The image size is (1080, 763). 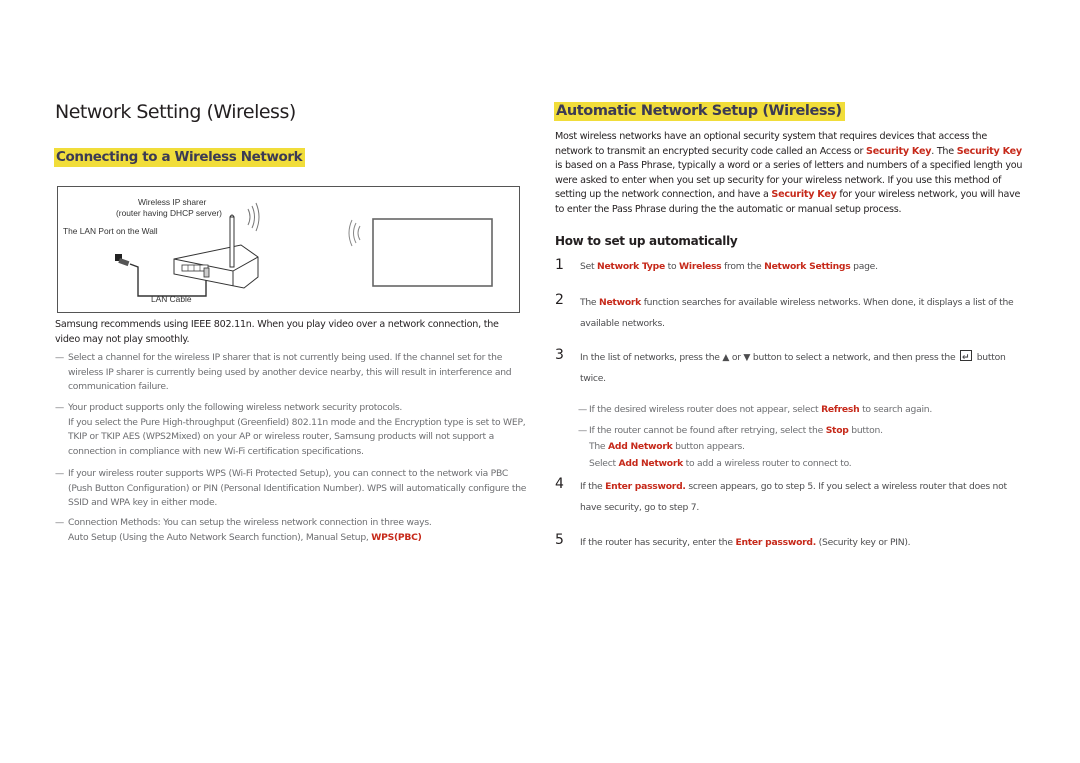 What do you see at coordinates (354, 233) in the screenshot?
I see `wifi-waves-display-icon` at bounding box center [354, 233].